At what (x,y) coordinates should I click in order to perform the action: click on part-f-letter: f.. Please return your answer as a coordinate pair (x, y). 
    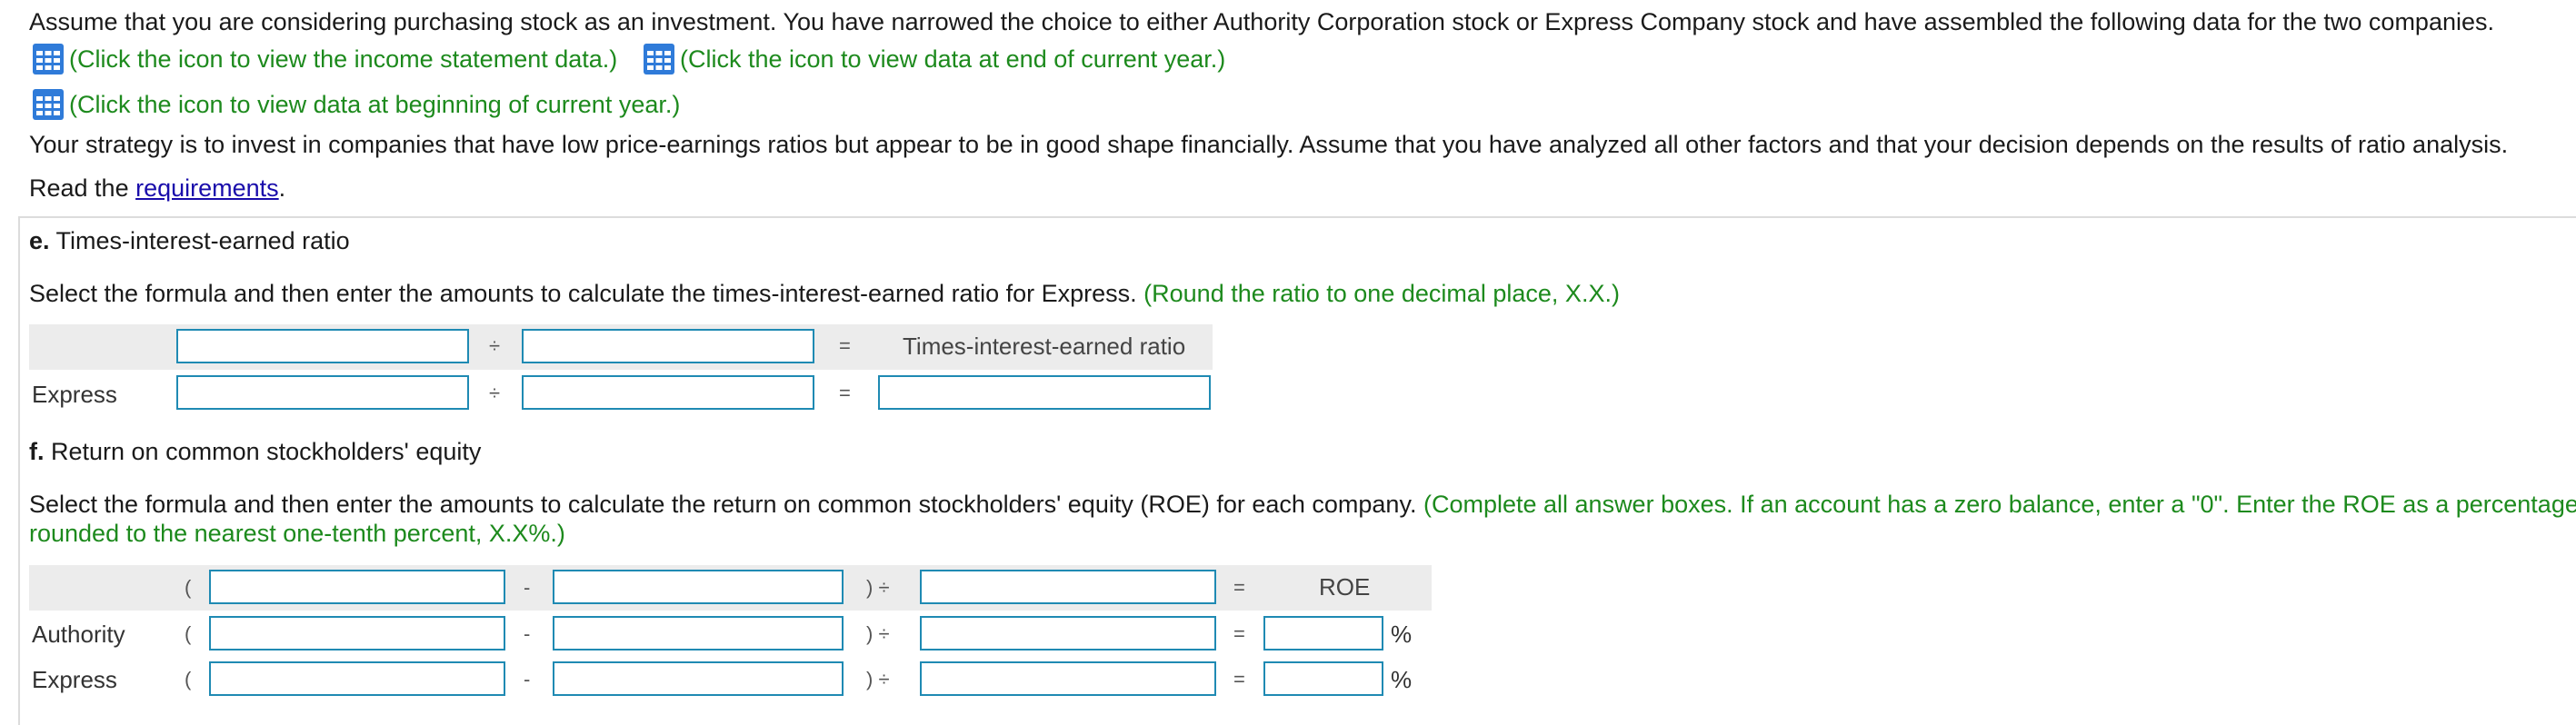
    Looking at the image, I should click on (37, 451).